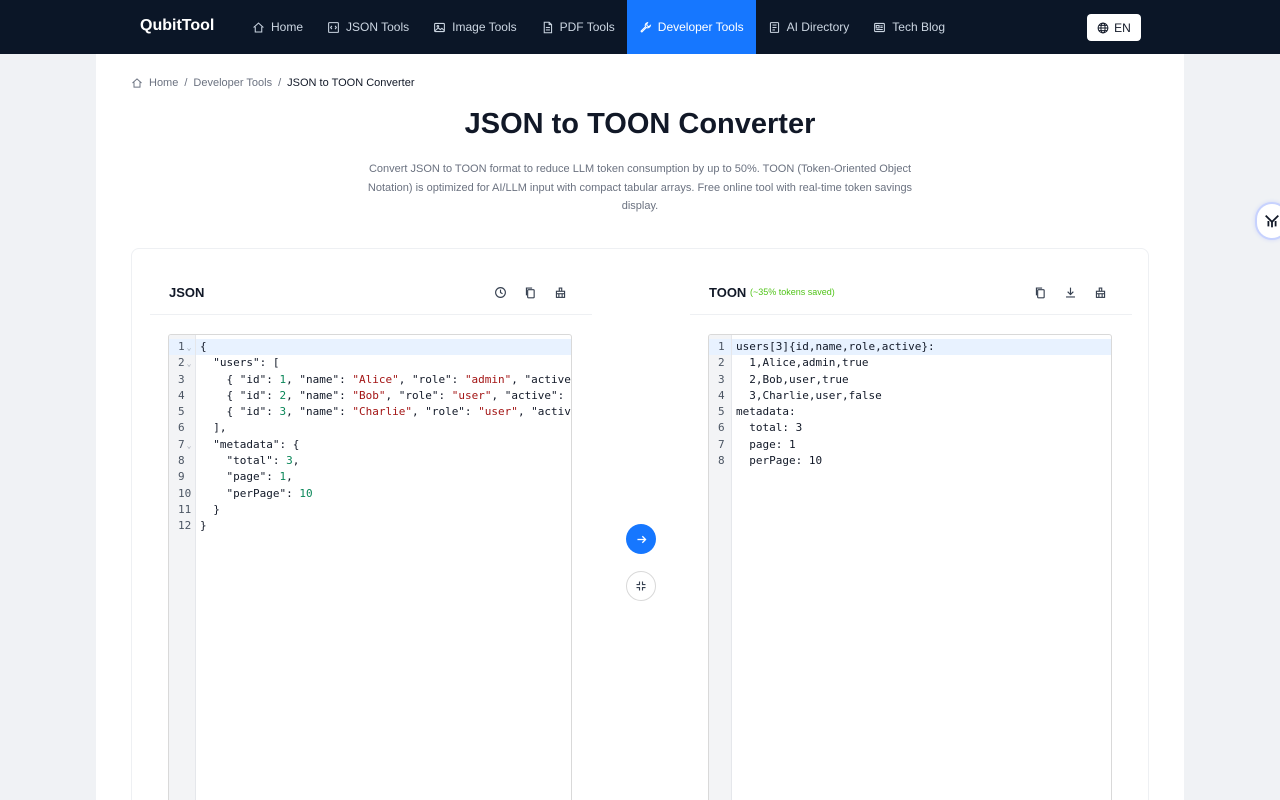  What do you see at coordinates (918, 27) in the screenshot?
I see `nav-item-label: Tech Blog` at bounding box center [918, 27].